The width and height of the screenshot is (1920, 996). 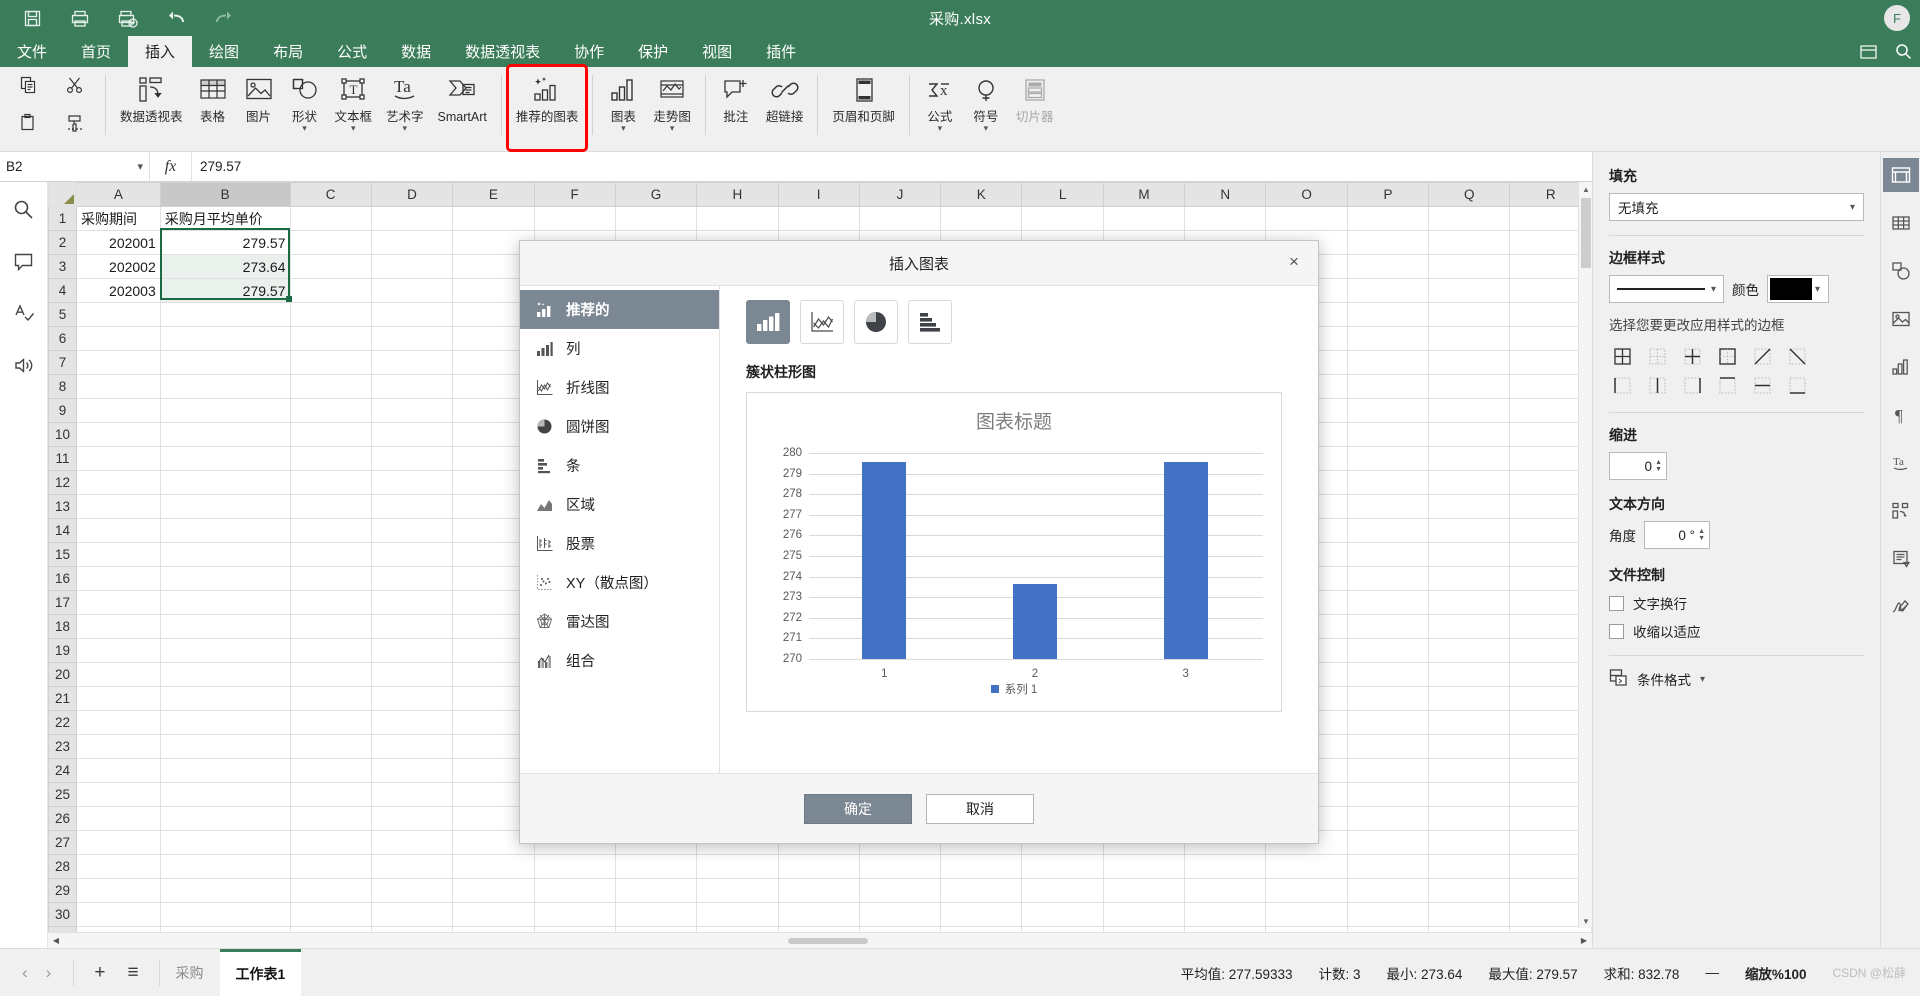 What do you see at coordinates (858, 808) in the screenshot?
I see `ok-button: 确定` at bounding box center [858, 808].